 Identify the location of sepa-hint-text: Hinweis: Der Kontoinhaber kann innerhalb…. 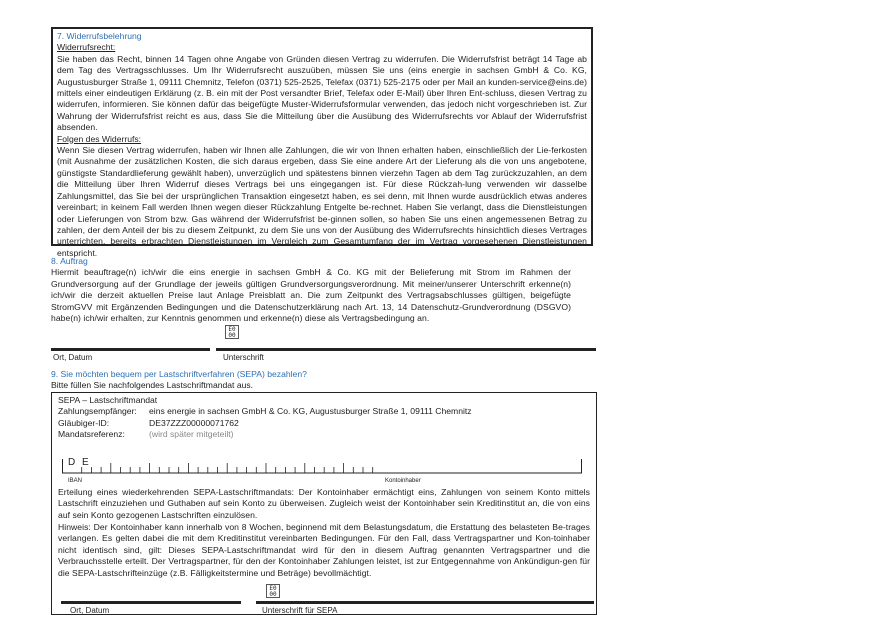
(324, 550).